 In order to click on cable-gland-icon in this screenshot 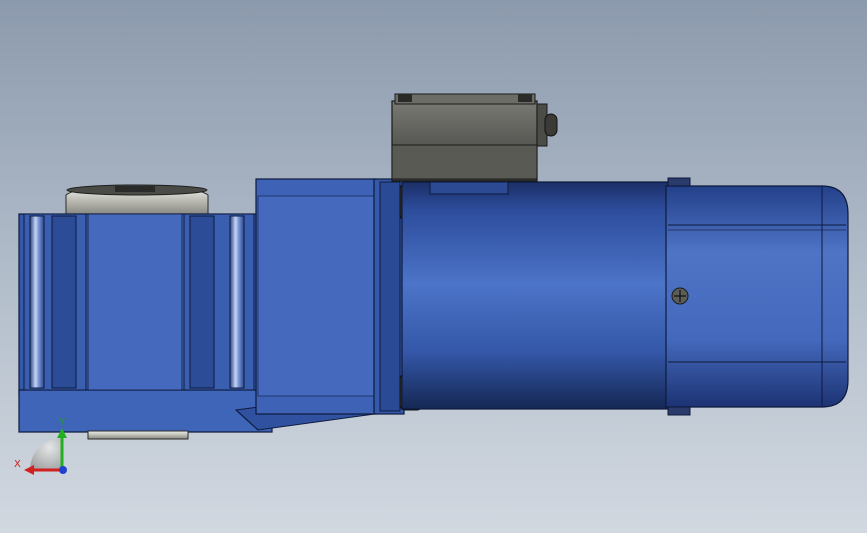, I will do `click(551, 125)`.